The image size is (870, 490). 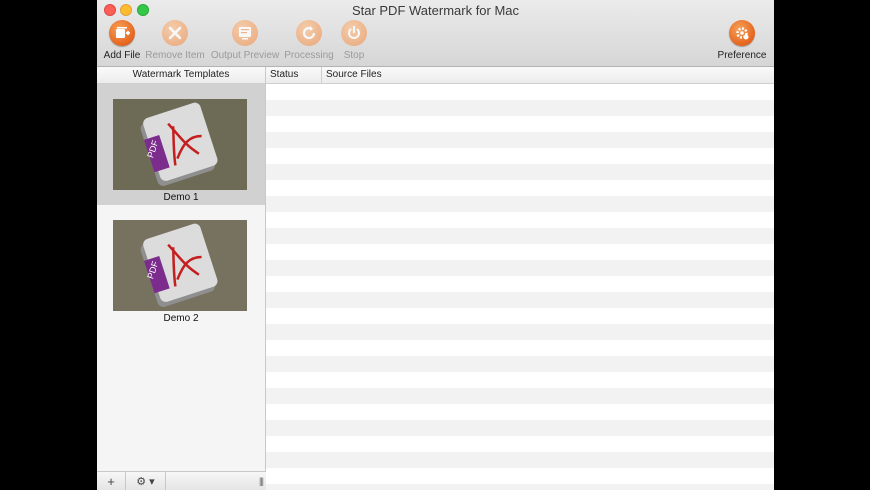 What do you see at coordinates (111, 481) in the screenshot?
I see `add-template-button: +` at bounding box center [111, 481].